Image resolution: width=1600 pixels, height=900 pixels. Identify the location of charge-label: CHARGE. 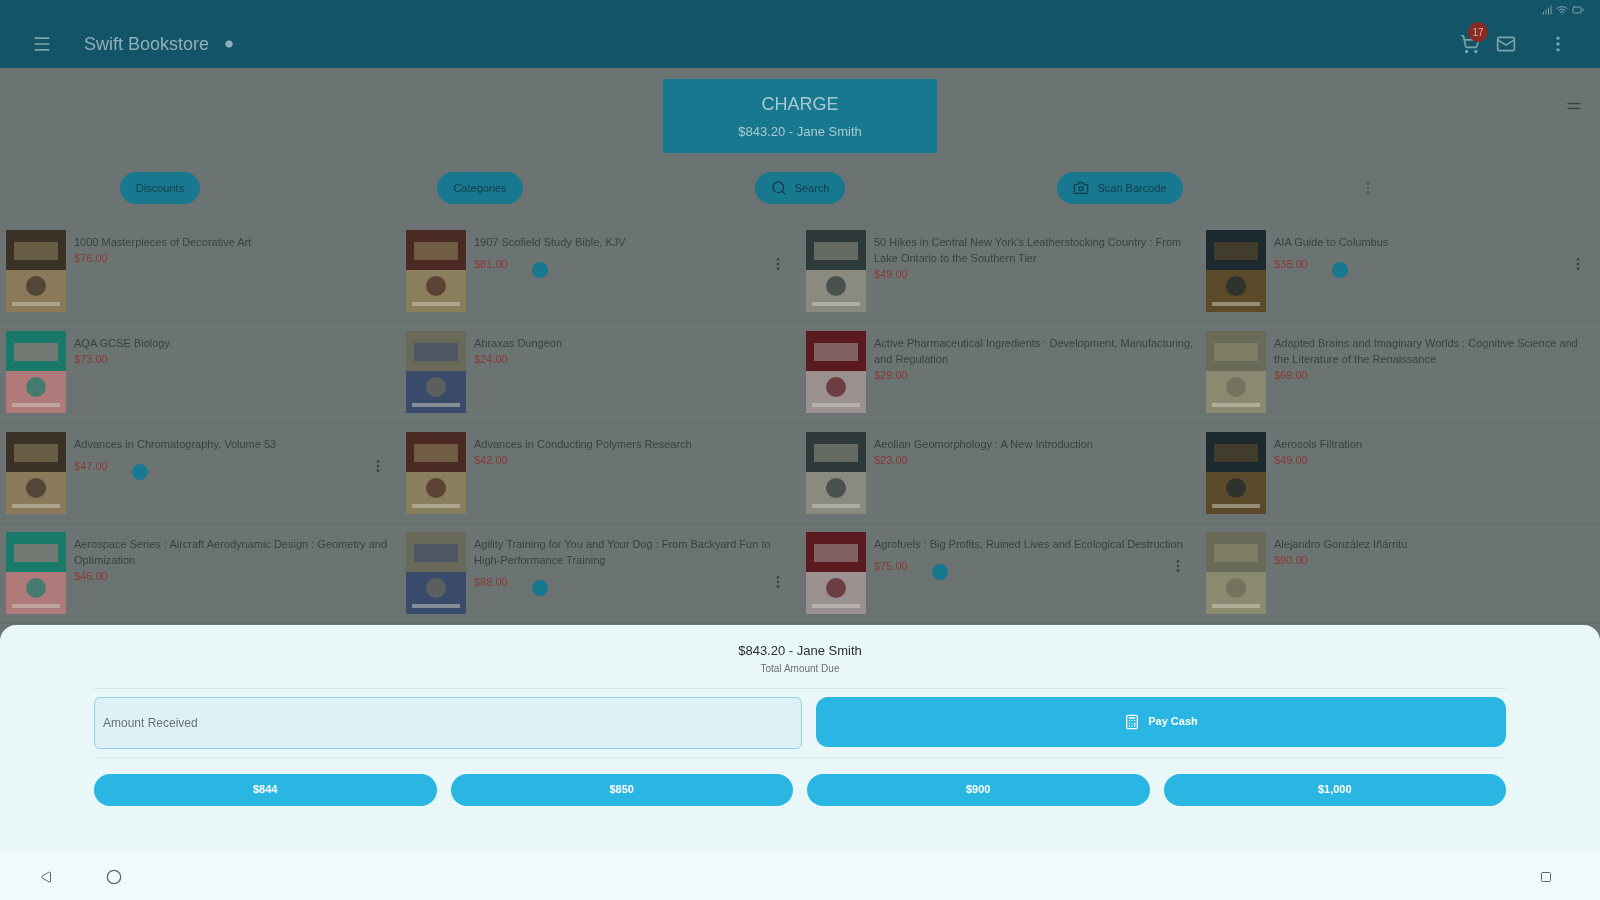
(800, 104).